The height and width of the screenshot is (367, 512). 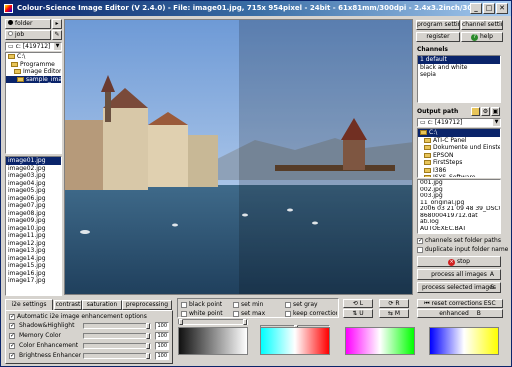 I want to click on file-list-item: image07.jpg, so click(x=33, y=206).